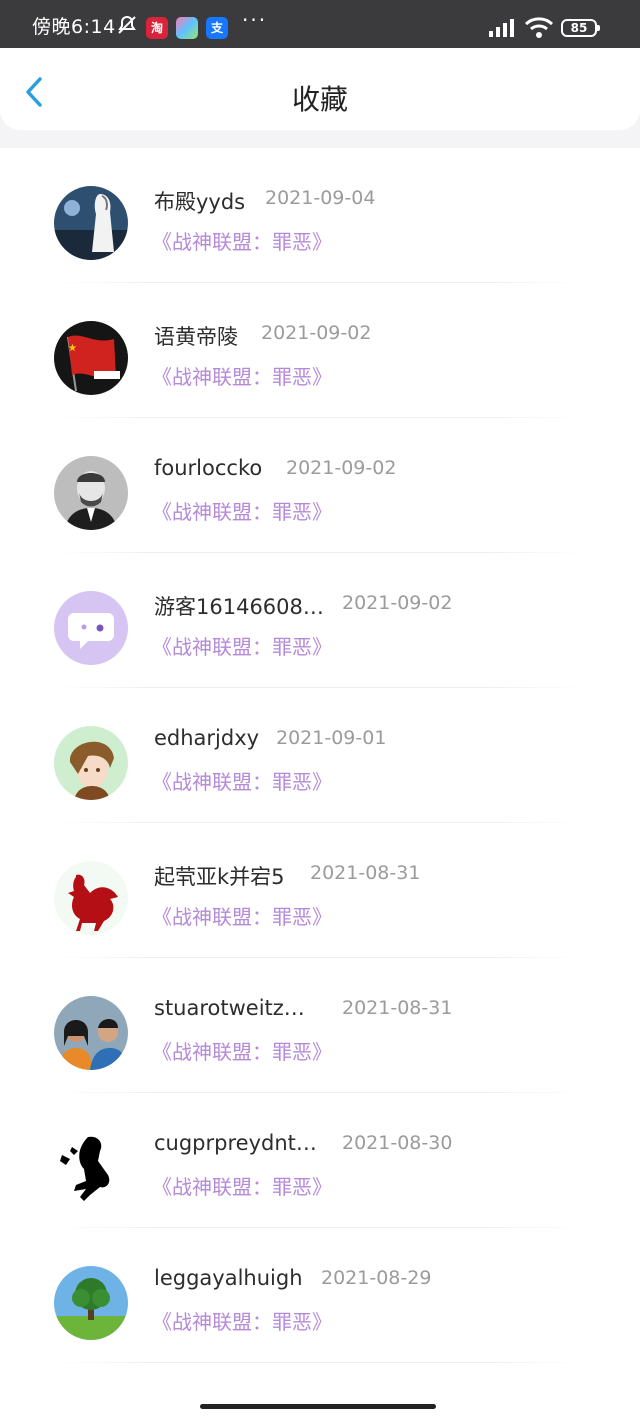 The image size is (640, 1422). I want to click on list-item: cugprpreydnt… 2021-08-30 《战神联盟：罪恶》, so click(320, 1160).